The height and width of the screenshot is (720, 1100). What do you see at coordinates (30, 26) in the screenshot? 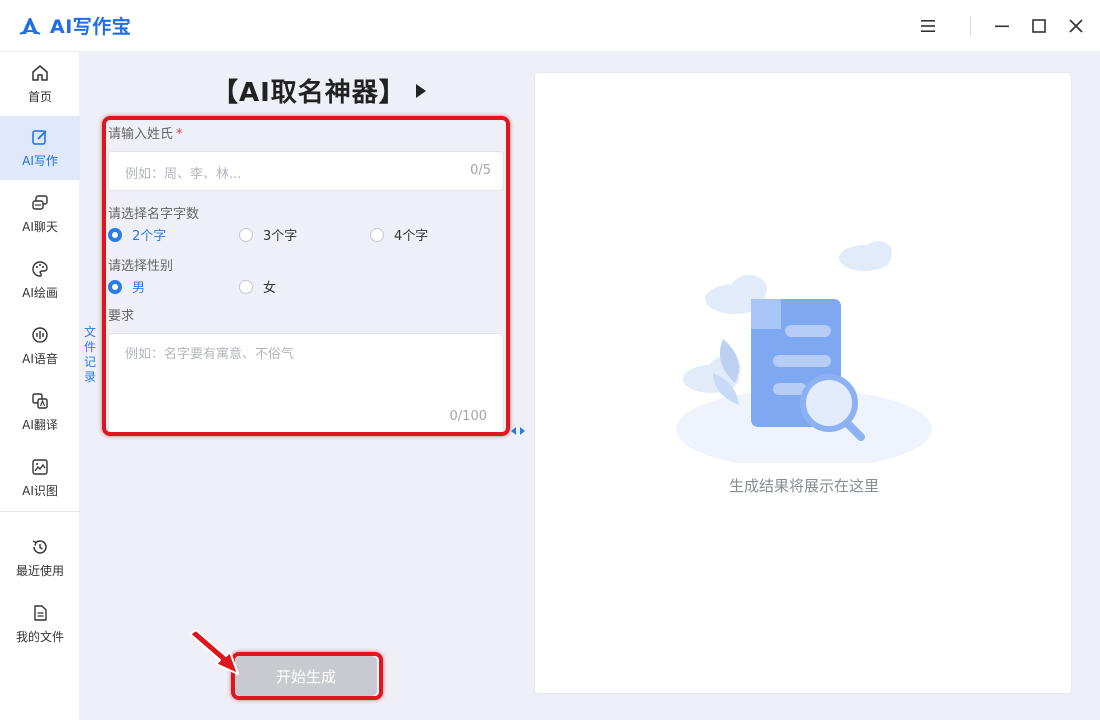
I see `logo-icon` at bounding box center [30, 26].